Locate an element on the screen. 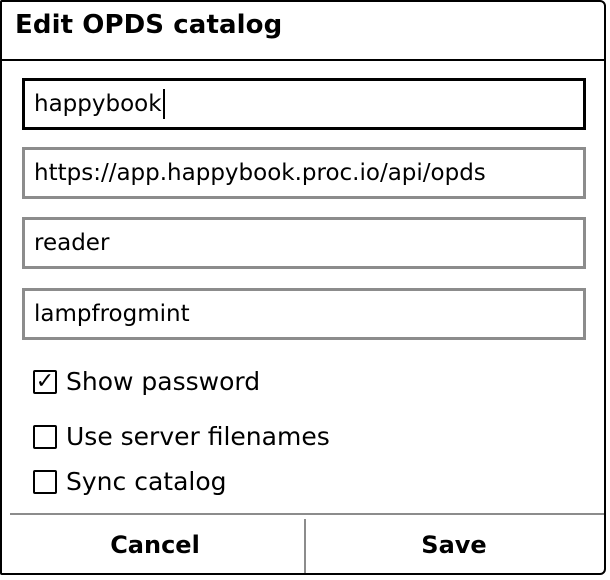 This screenshot has height=580, width=610. dialog-title: Edit OPDS catalog is located at coordinates (149, 25).